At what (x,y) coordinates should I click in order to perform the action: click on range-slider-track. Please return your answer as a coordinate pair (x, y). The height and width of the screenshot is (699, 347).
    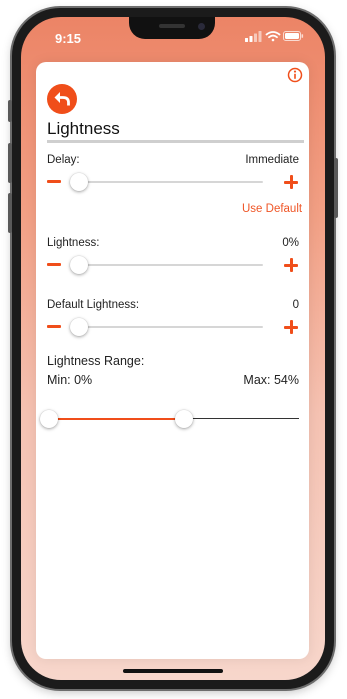
    Looking at the image, I should click on (241, 418).